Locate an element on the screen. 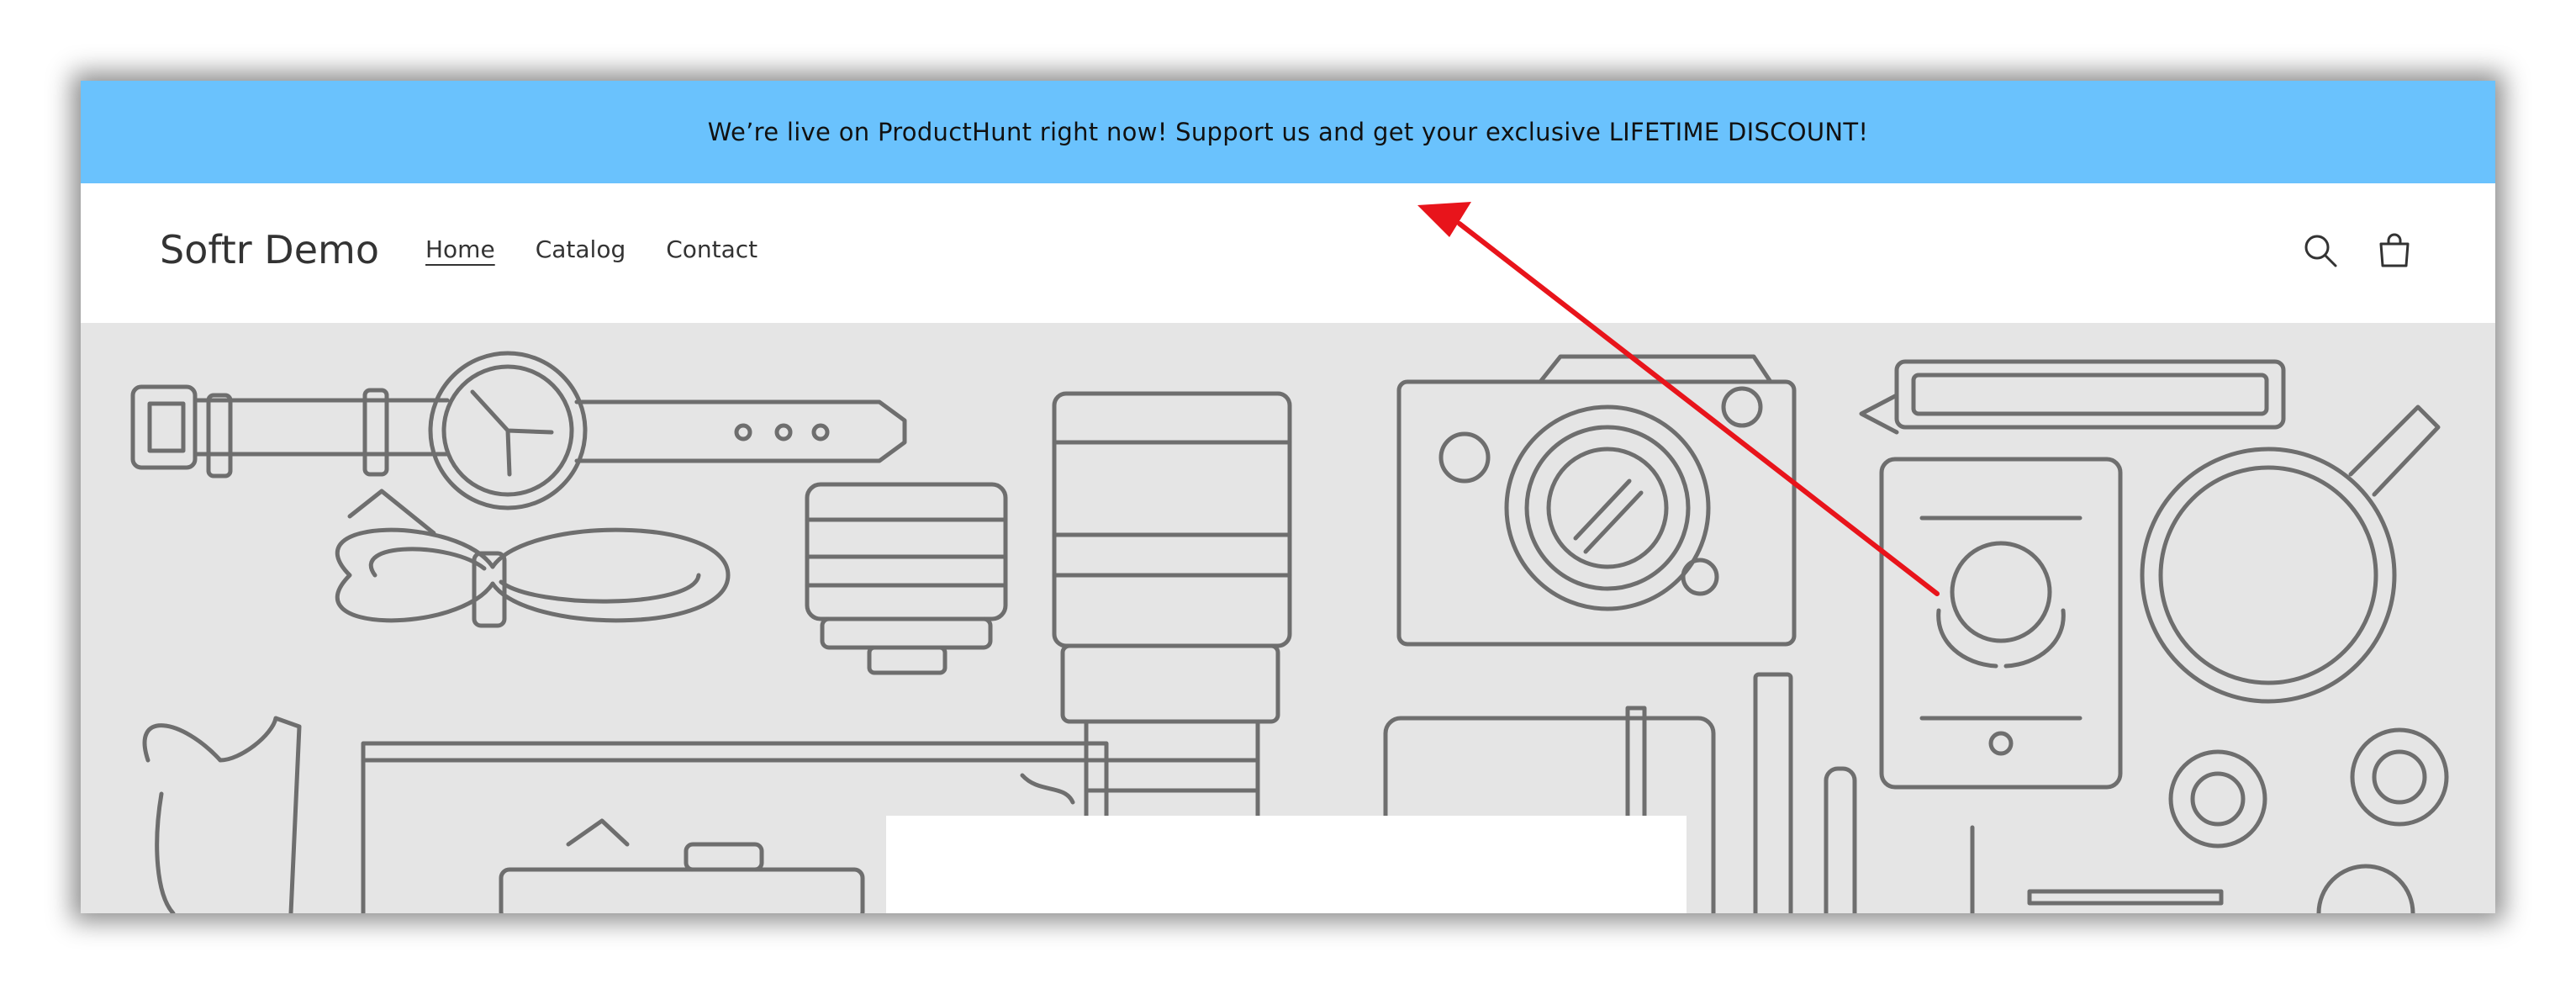  lens-small-illustration is located at coordinates (906, 578).